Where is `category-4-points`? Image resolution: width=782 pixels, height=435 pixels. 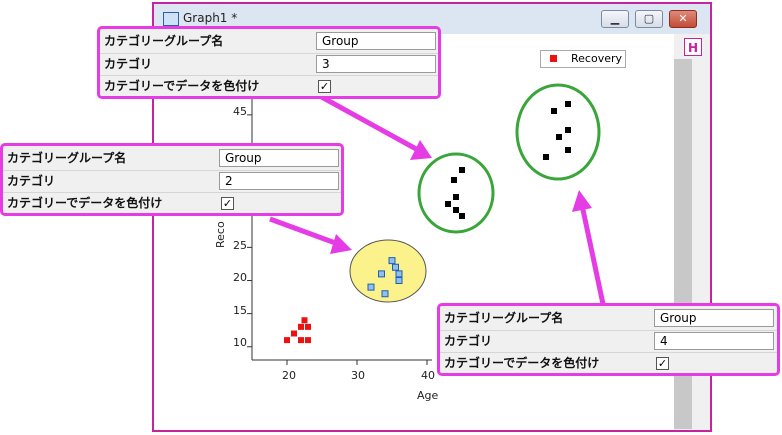
category-4-points is located at coordinates (557, 130).